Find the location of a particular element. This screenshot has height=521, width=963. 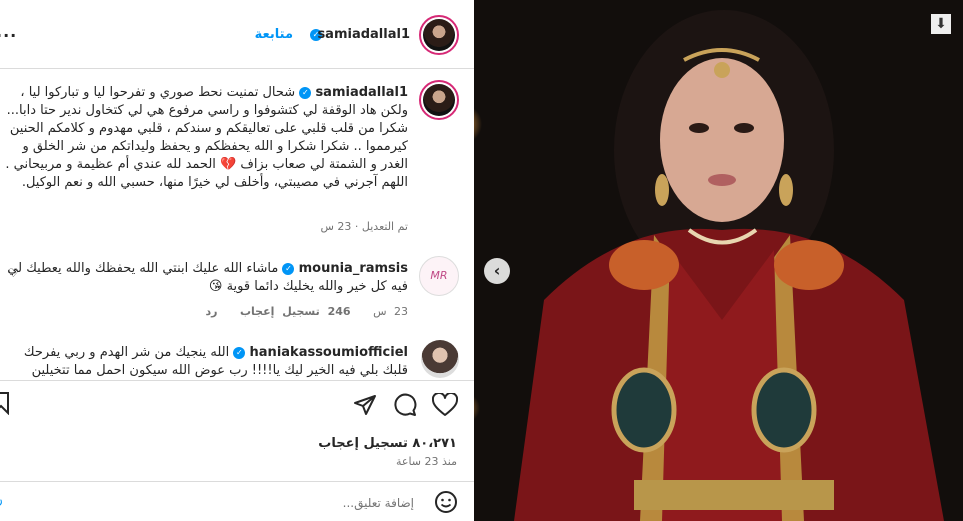

caption-avatar is located at coordinates (439, 100).